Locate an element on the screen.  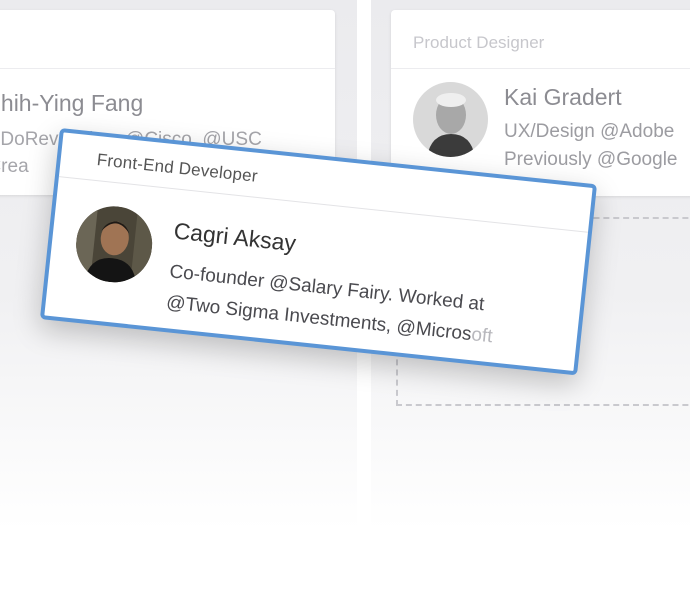
card-name: le Chih-Ying Fang is located at coordinates (72, 103).